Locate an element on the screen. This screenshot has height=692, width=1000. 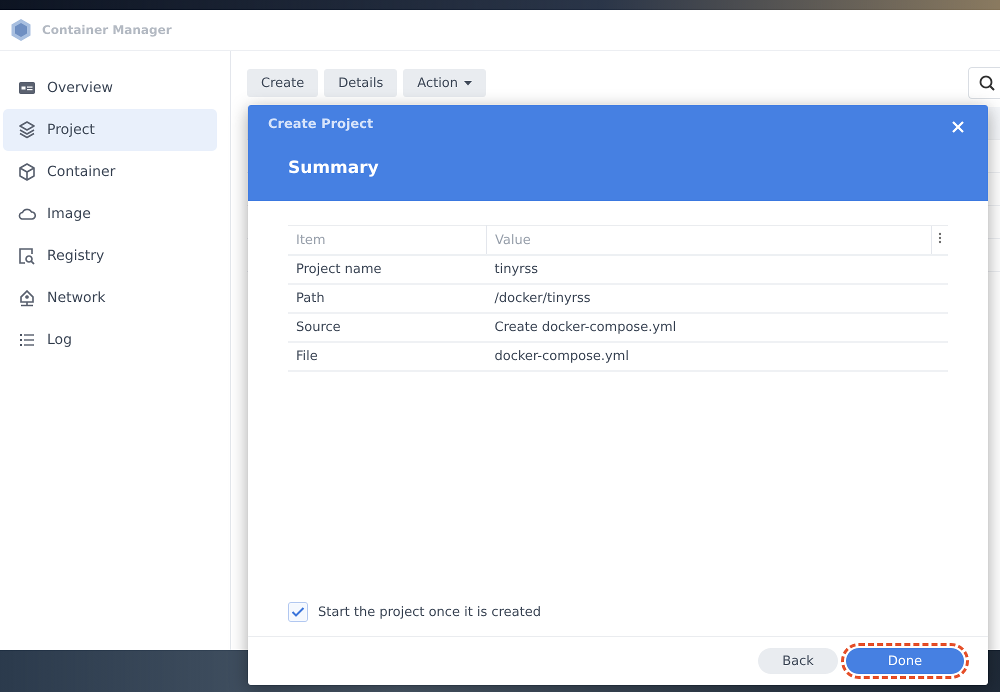
table-cell: Path is located at coordinates (387, 298).